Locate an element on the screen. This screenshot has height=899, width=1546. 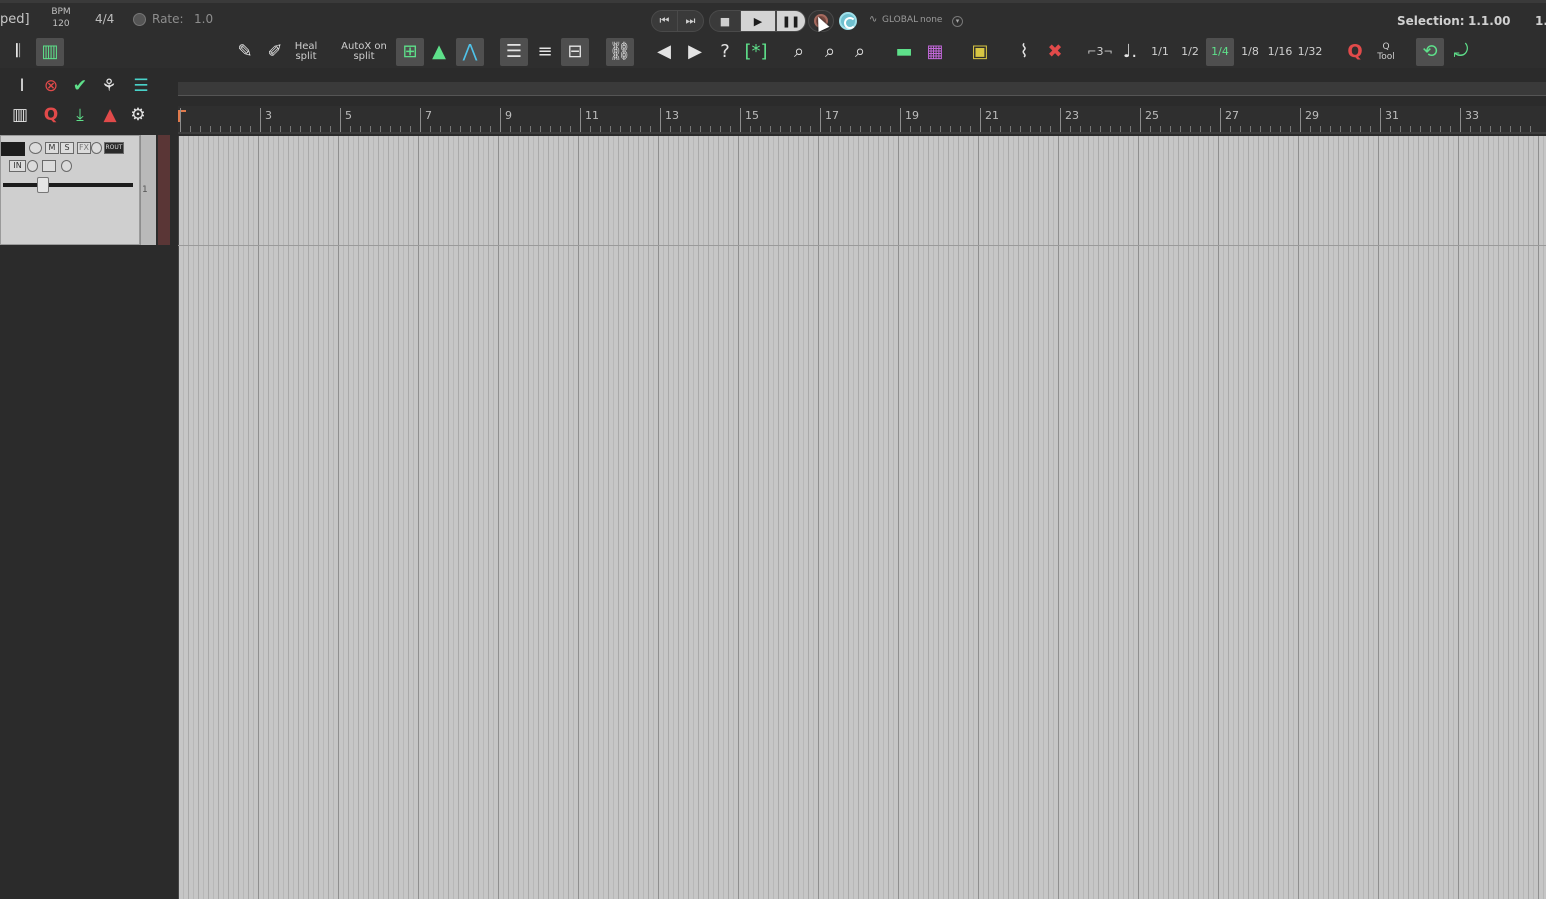
track-name-button: ▬ is located at coordinates (904, 52).